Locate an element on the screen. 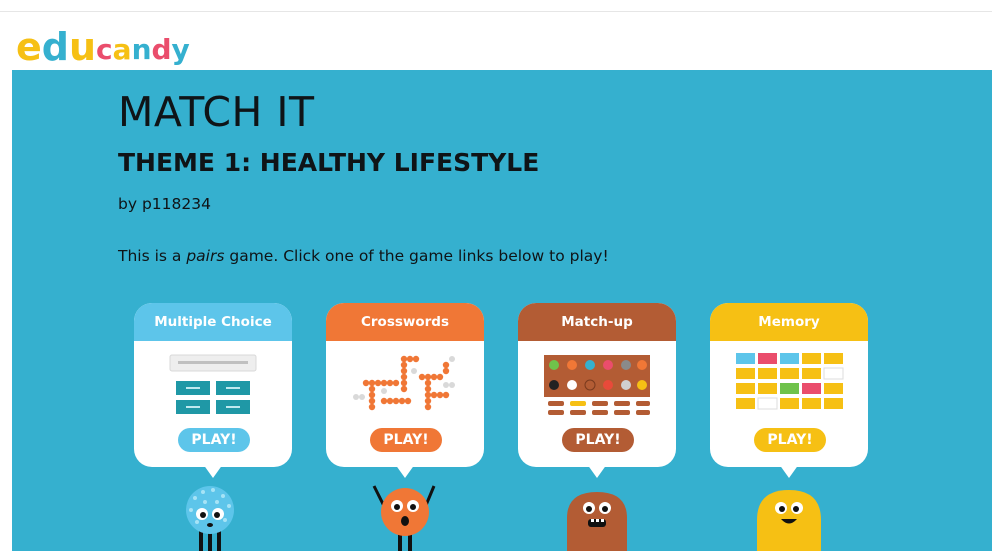 The width and height of the screenshot is (992, 551). orange-round-mascot-icon is located at coordinates (404, 518).